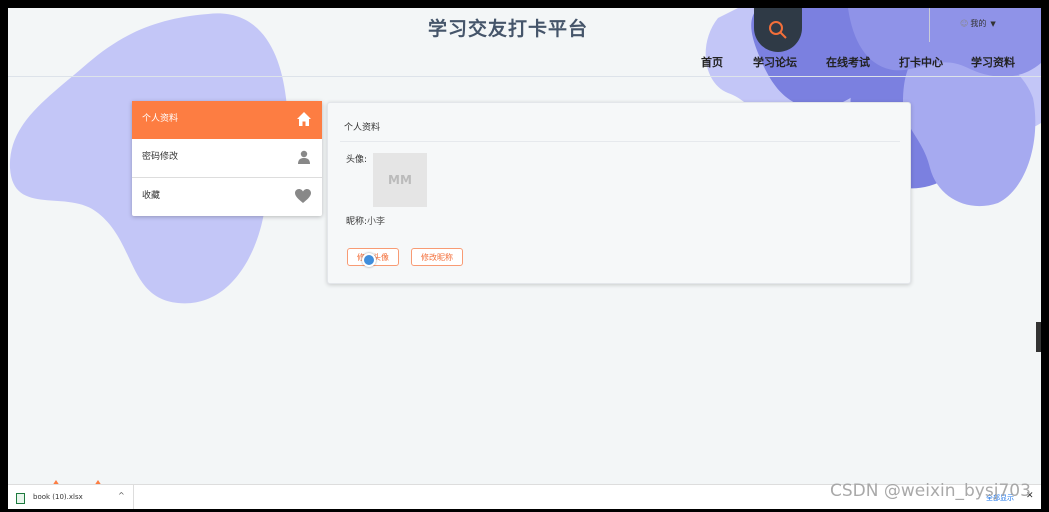 The width and height of the screenshot is (1049, 512). Describe the element at coordinates (993, 62) in the screenshot. I see `nav-item-materials: 学习资料` at that location.